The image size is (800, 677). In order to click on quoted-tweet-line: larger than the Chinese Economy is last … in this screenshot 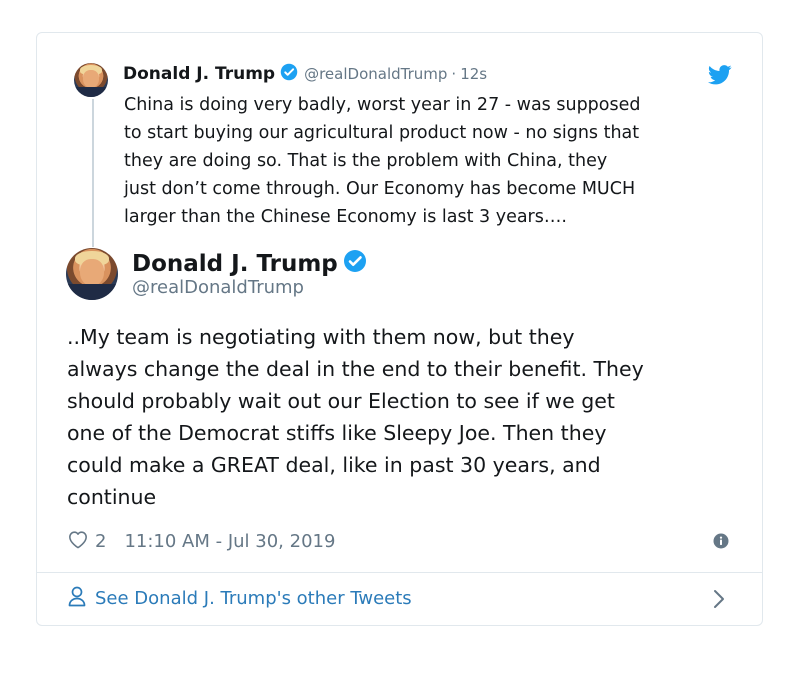, I will do `click(345, 217)`.